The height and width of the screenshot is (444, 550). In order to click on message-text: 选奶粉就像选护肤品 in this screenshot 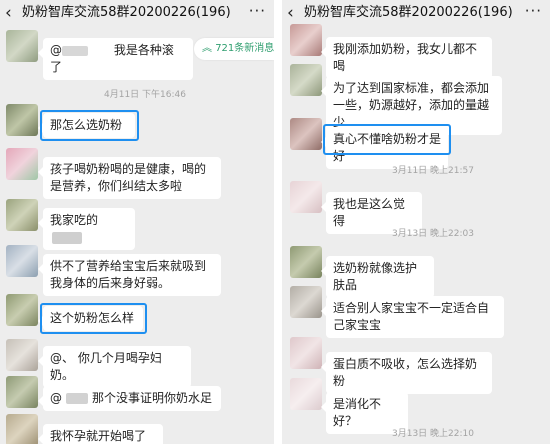, I will do `click(375, 276)`.